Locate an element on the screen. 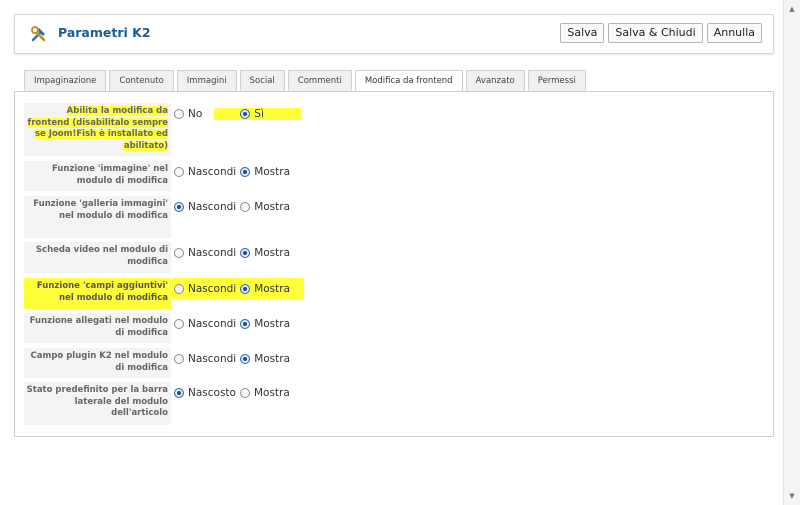 This screenshot has height=505, width=800. setting-label: Funzione allegati nel modulo di modifica is located at coordinates (97, 328).